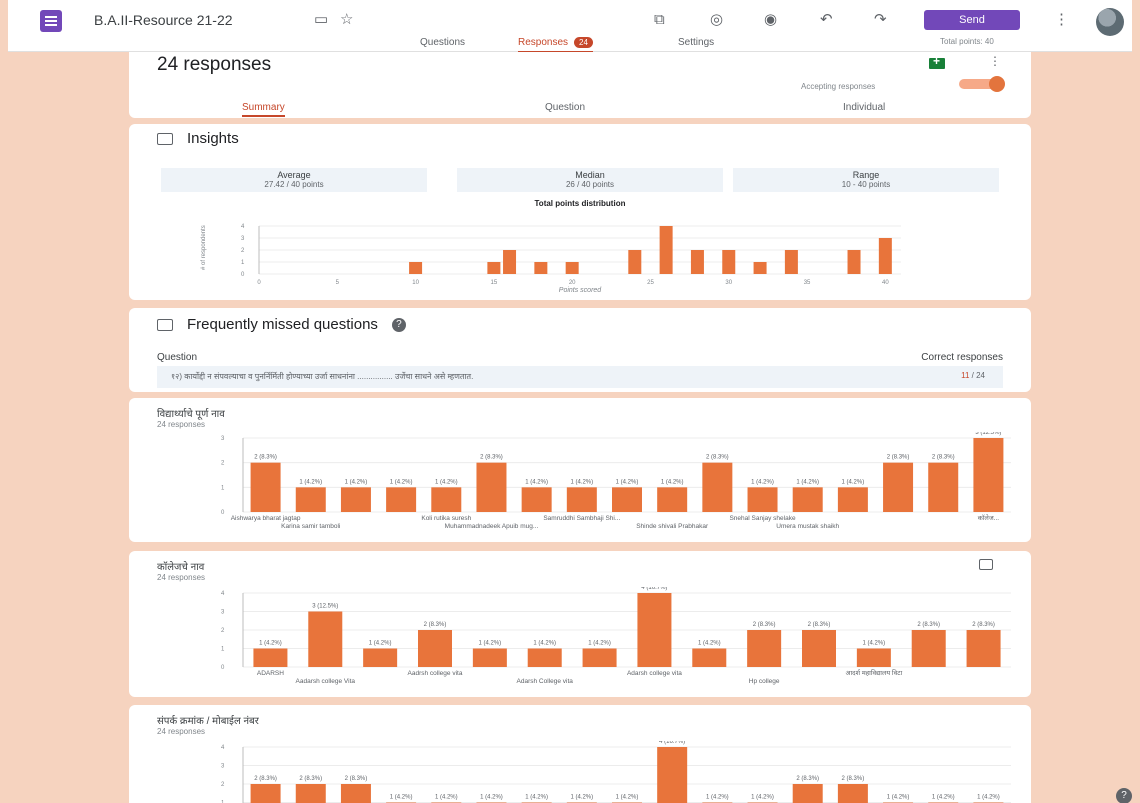 The image size is (1140, 803). Describe the element at coordinates (326, 681) in the screenshot. I see `x-tick-label: Aadarsh college Vita` at that location.